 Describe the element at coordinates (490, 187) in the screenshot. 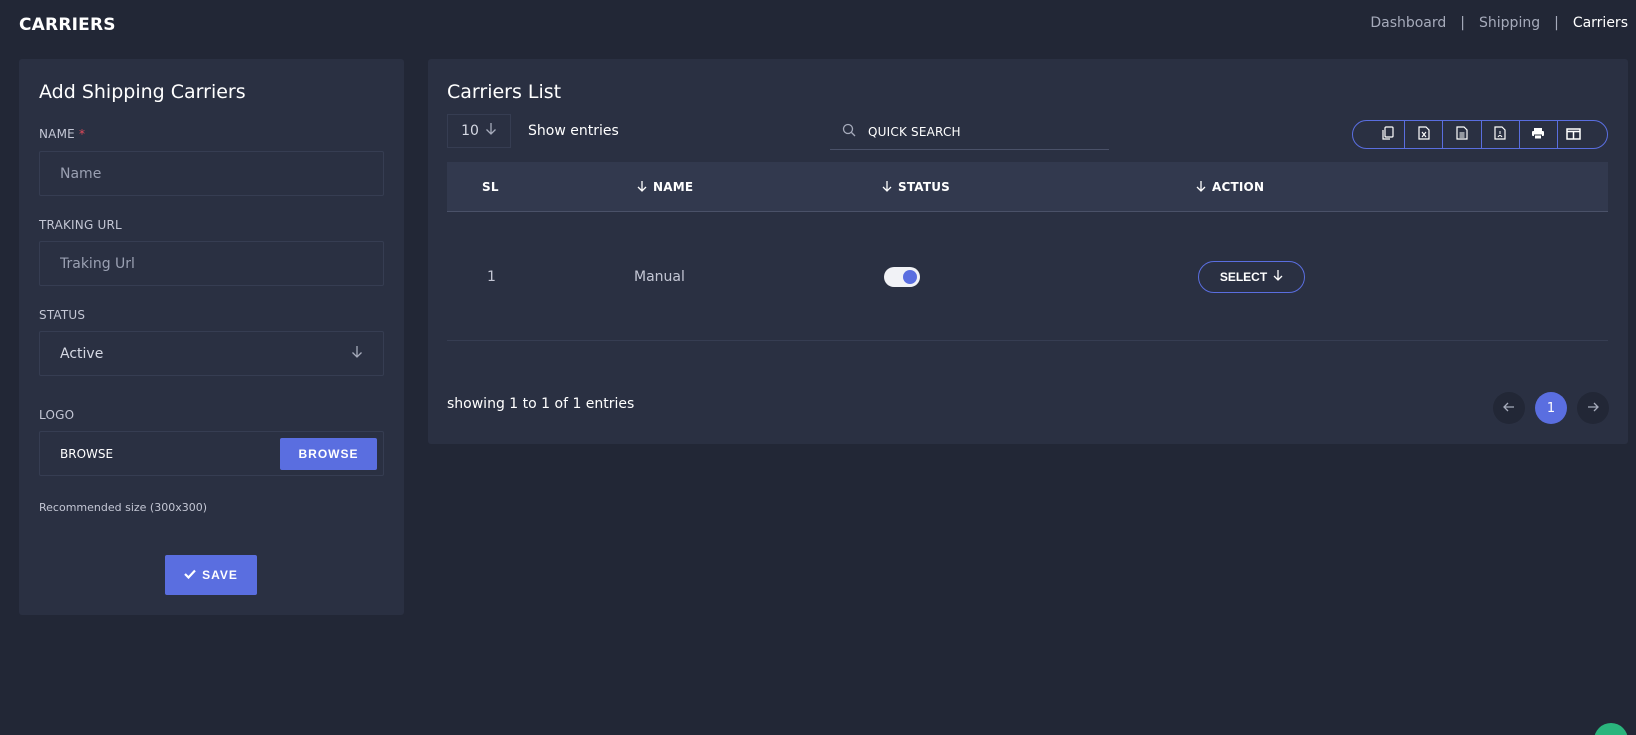

I see `column-sl: SL` at that location.